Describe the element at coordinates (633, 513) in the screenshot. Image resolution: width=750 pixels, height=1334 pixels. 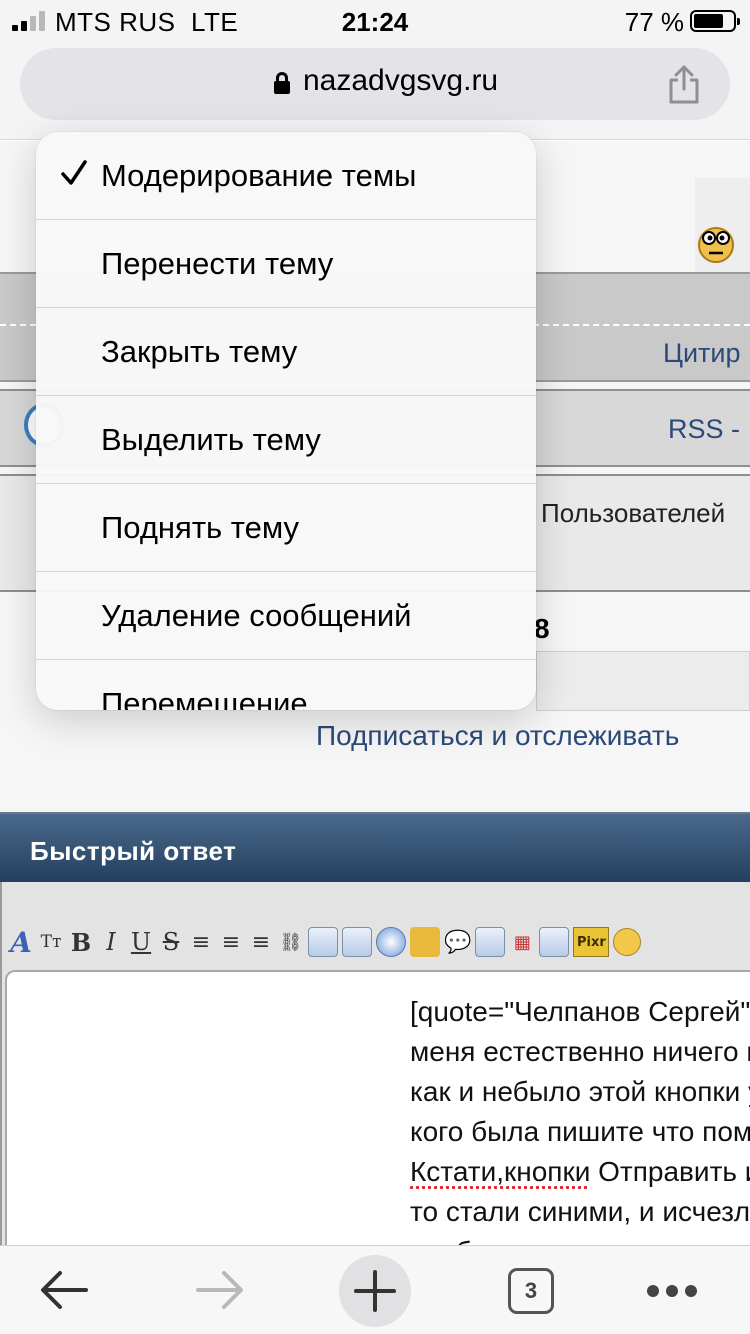
I see `users-label: Пользователей` at that location.